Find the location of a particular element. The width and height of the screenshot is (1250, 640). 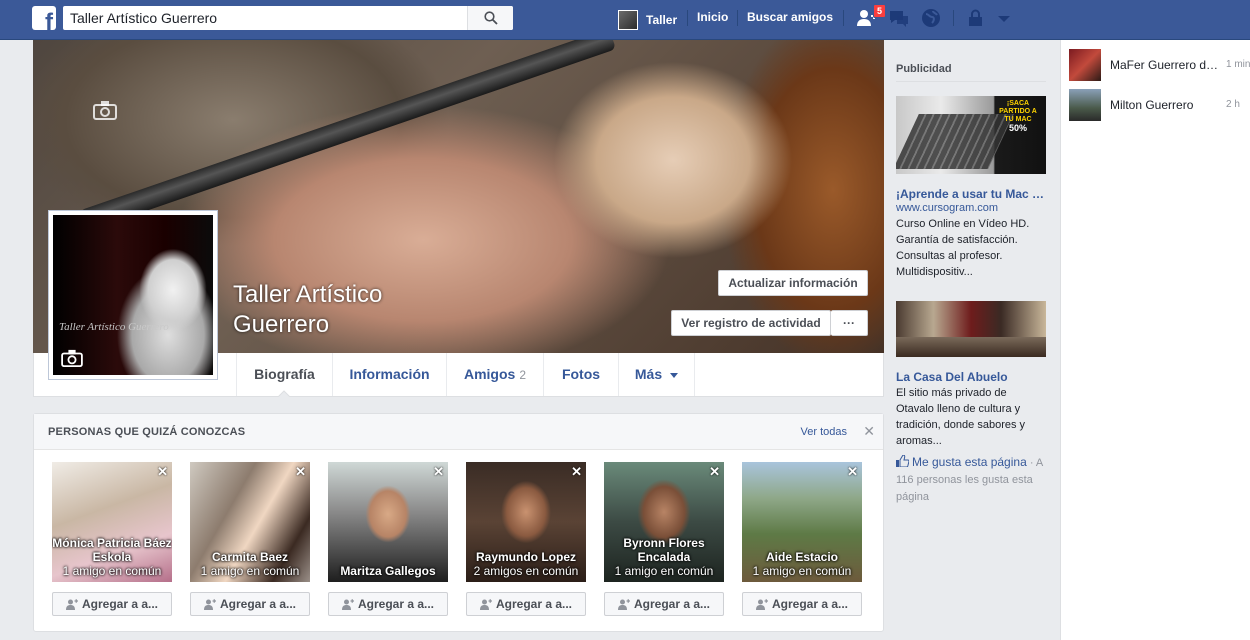

tab-label: Amigos is located at coordinates (489, 374).